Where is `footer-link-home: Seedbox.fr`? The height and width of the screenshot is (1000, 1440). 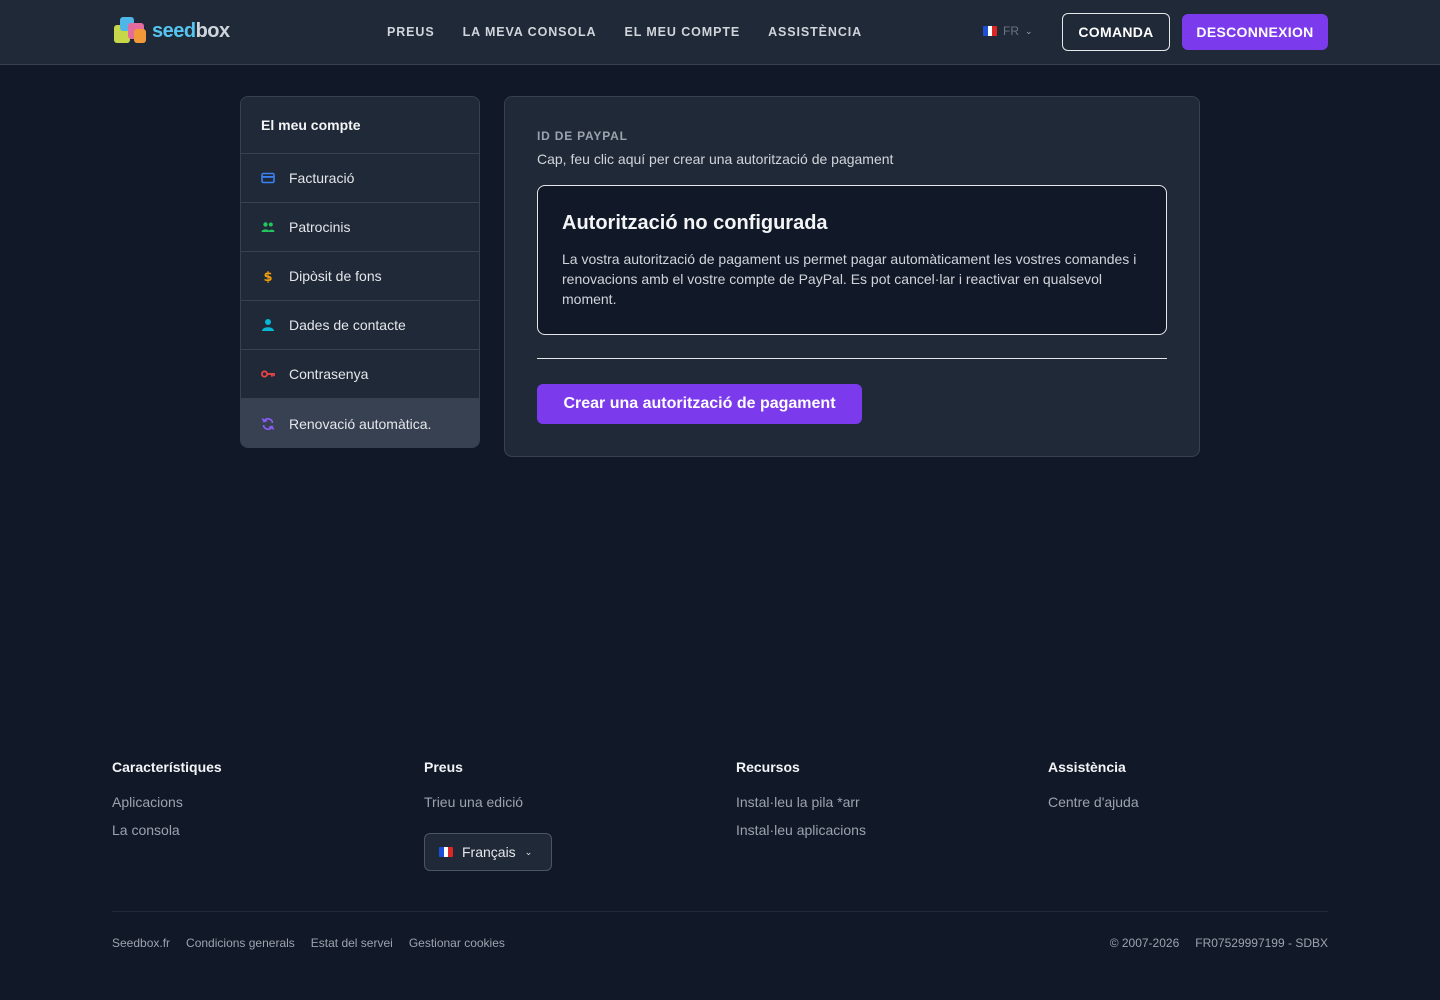
footer-link-home: Seedbox.fr is located at coordinates (141, 943).